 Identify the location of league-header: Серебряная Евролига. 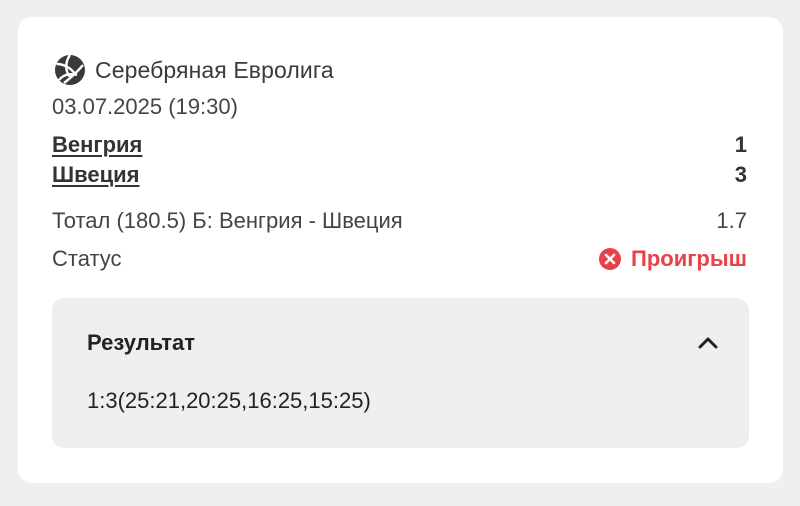
(193, 70).